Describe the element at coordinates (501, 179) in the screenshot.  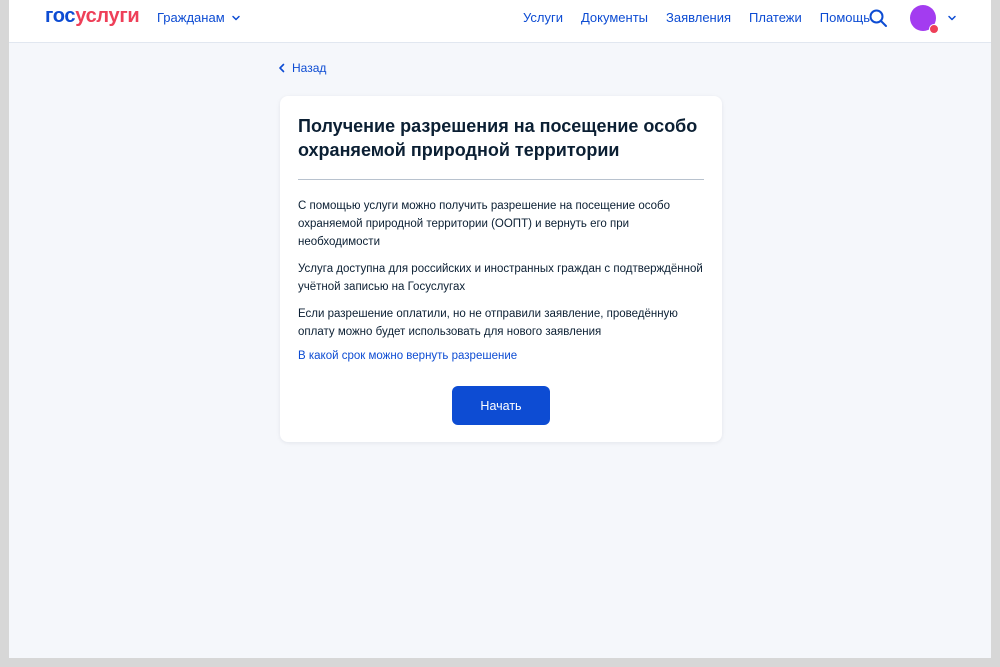
I see `divider` at that location.